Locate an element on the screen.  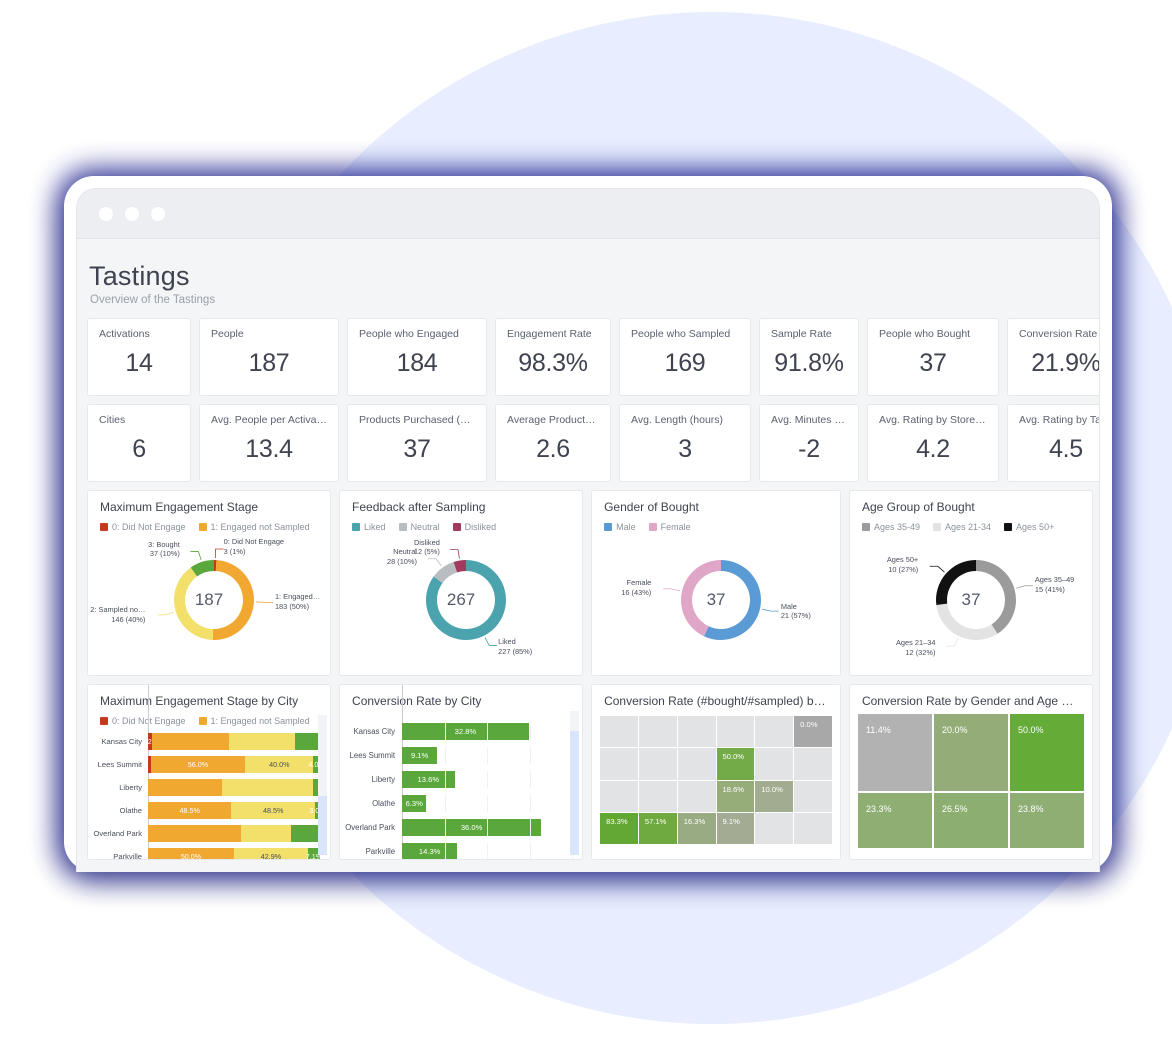
kpi-card-people-who-engaged: People who Engaged 184 is located at coordinates (417, 357).